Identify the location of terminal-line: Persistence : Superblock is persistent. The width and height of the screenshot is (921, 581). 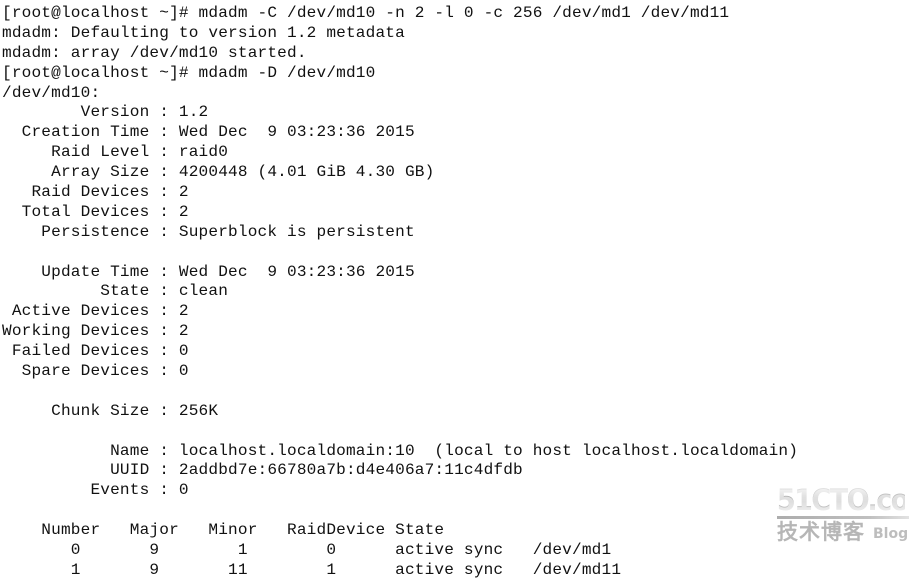
(208, 231).